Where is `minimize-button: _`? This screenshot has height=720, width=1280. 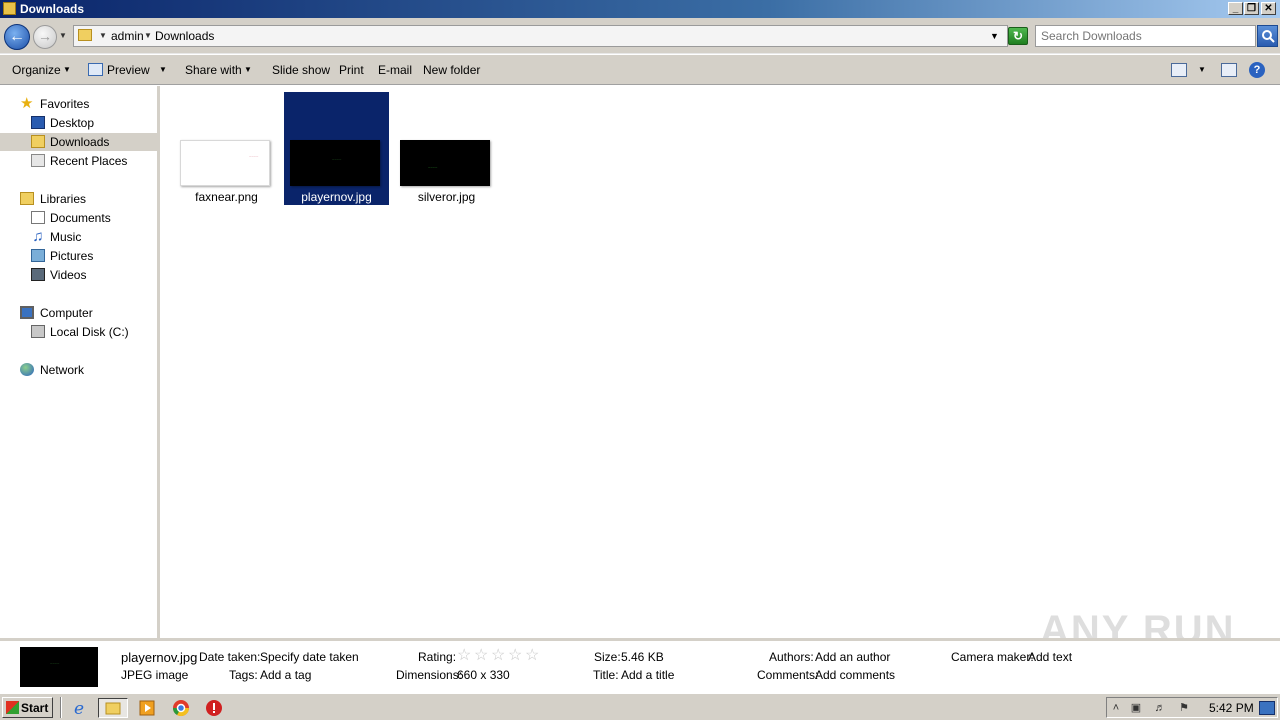
minimize-button: _ is located at coordinates (1235, 8).